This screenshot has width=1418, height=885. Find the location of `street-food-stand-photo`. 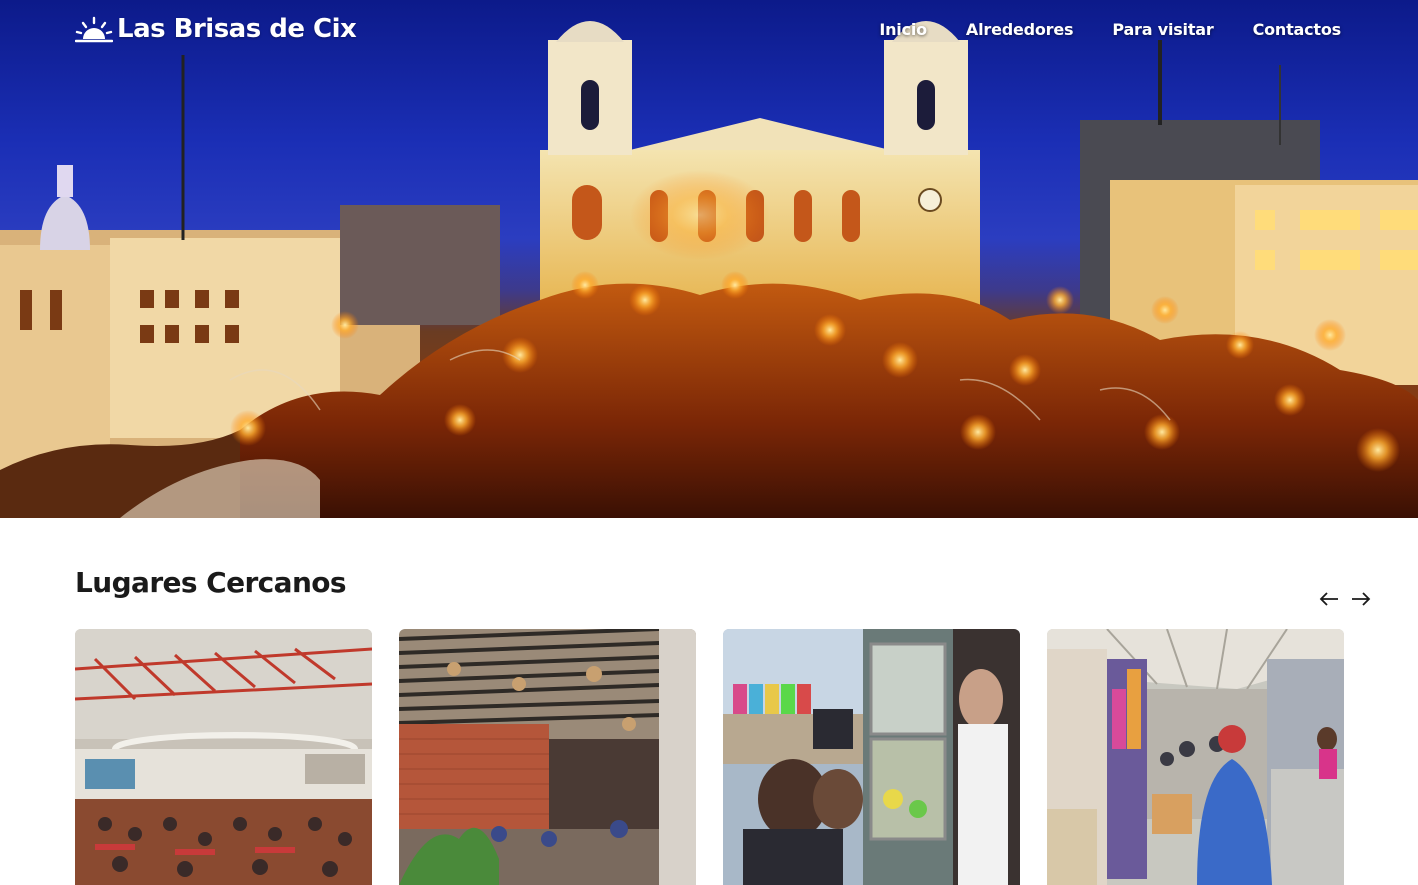

street-food-stand-photo is located at coordinates (871, 757).